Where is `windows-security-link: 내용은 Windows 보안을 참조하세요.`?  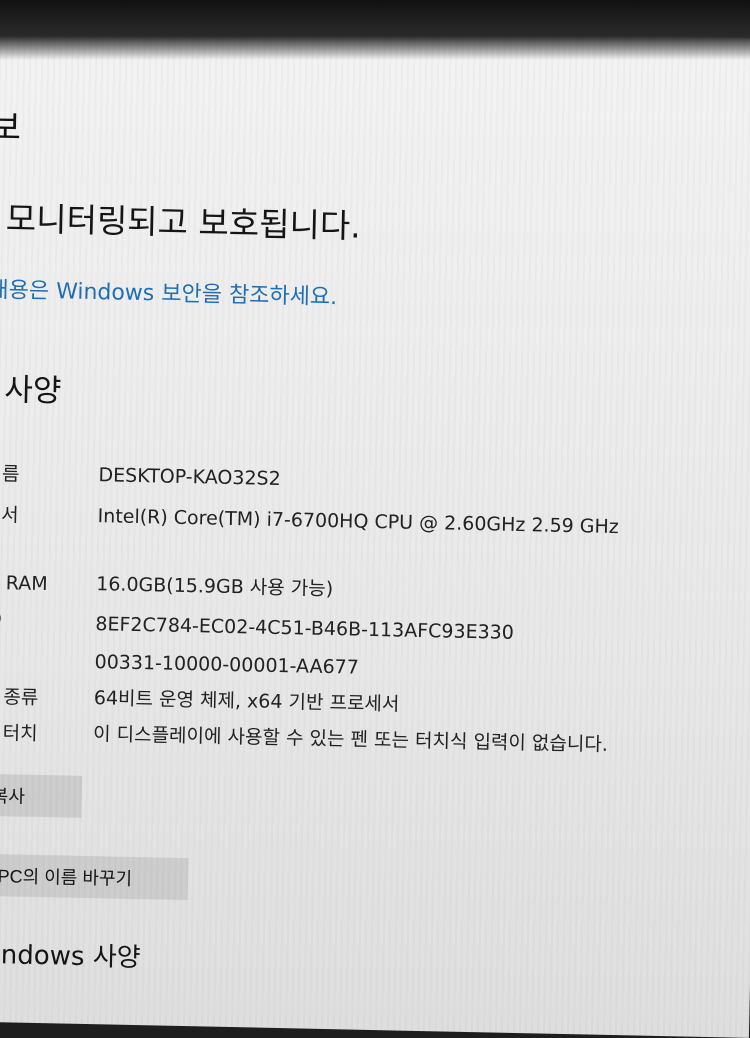
windows-security-link: 내용은 Windows 보안을 참조하세요. is located at coordinates (169, 291).